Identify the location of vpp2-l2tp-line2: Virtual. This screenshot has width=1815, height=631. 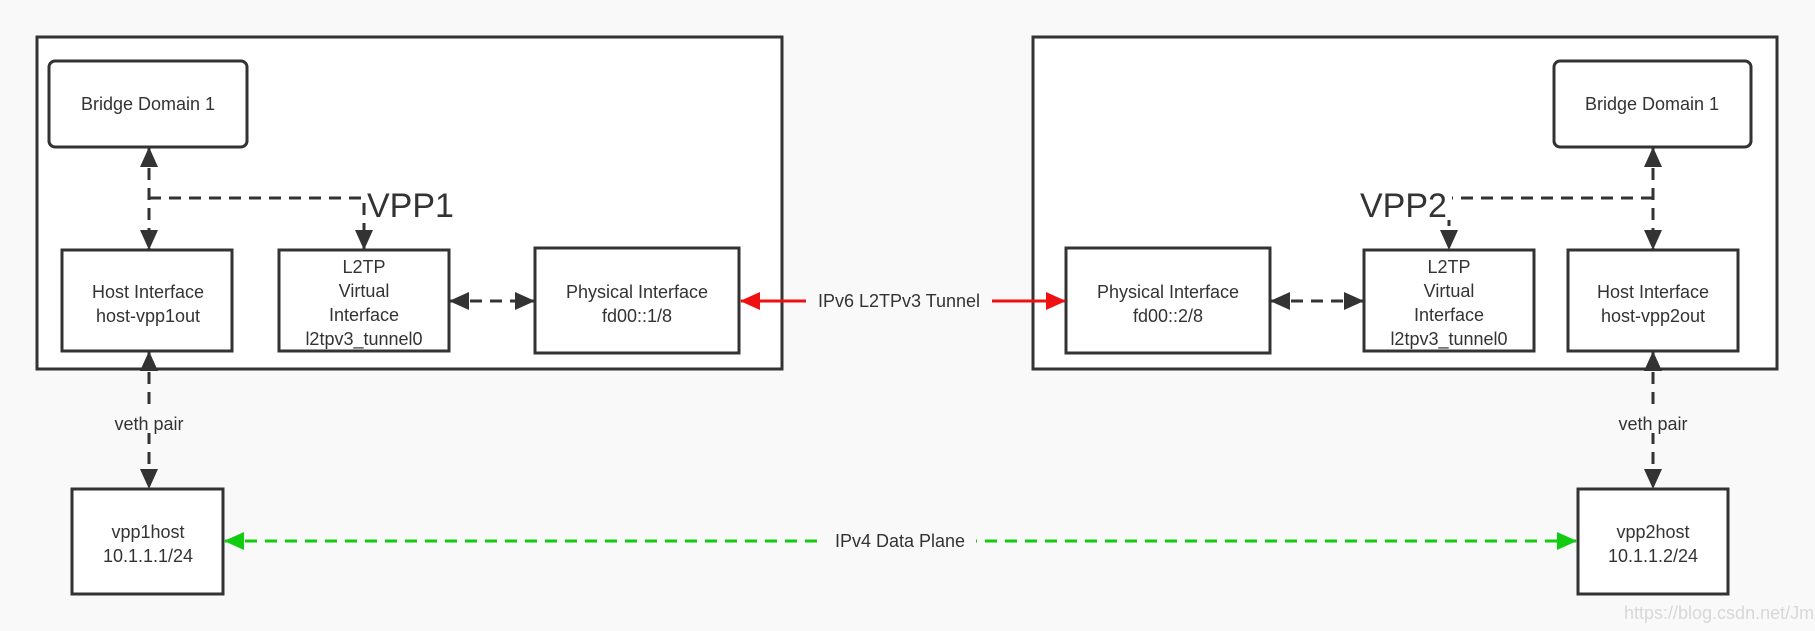
(1449, 291).